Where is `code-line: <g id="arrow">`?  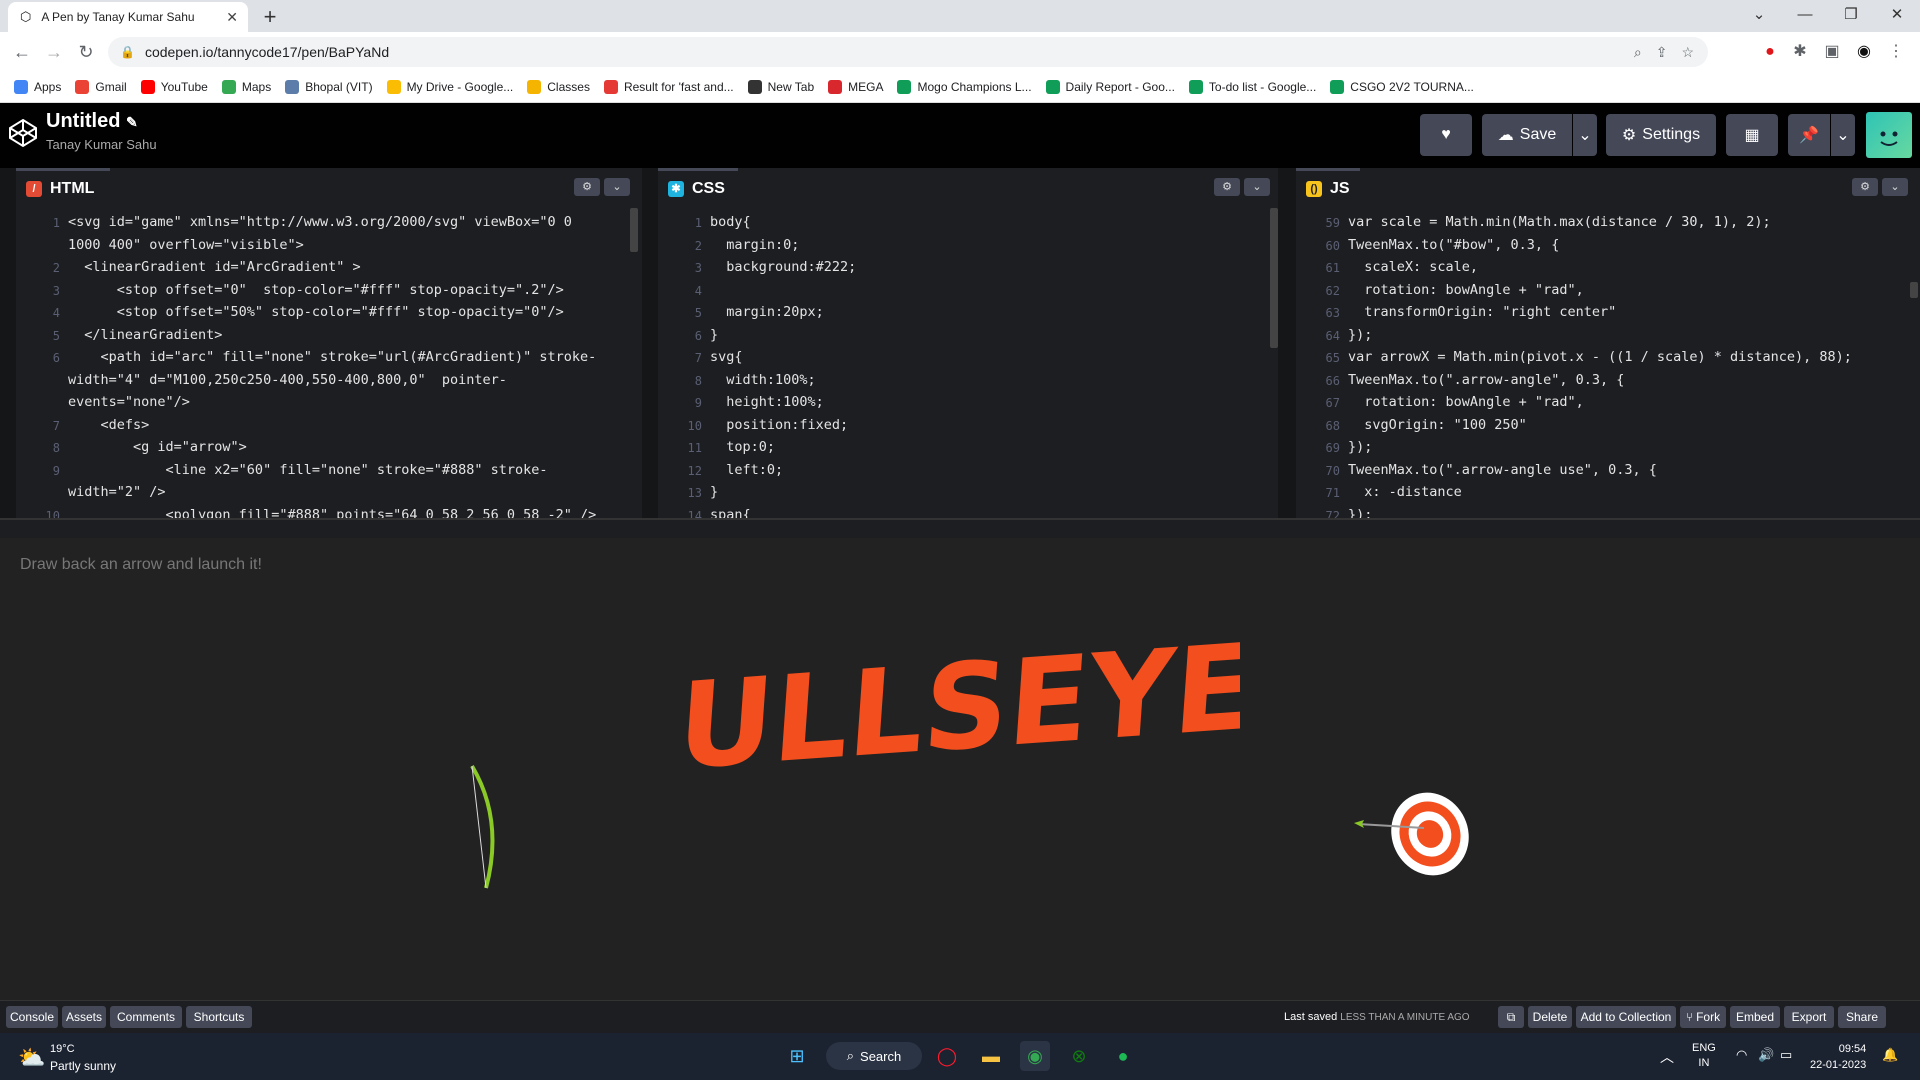 code-line: <g id="arrow"> is located at coordinates (157, 447).